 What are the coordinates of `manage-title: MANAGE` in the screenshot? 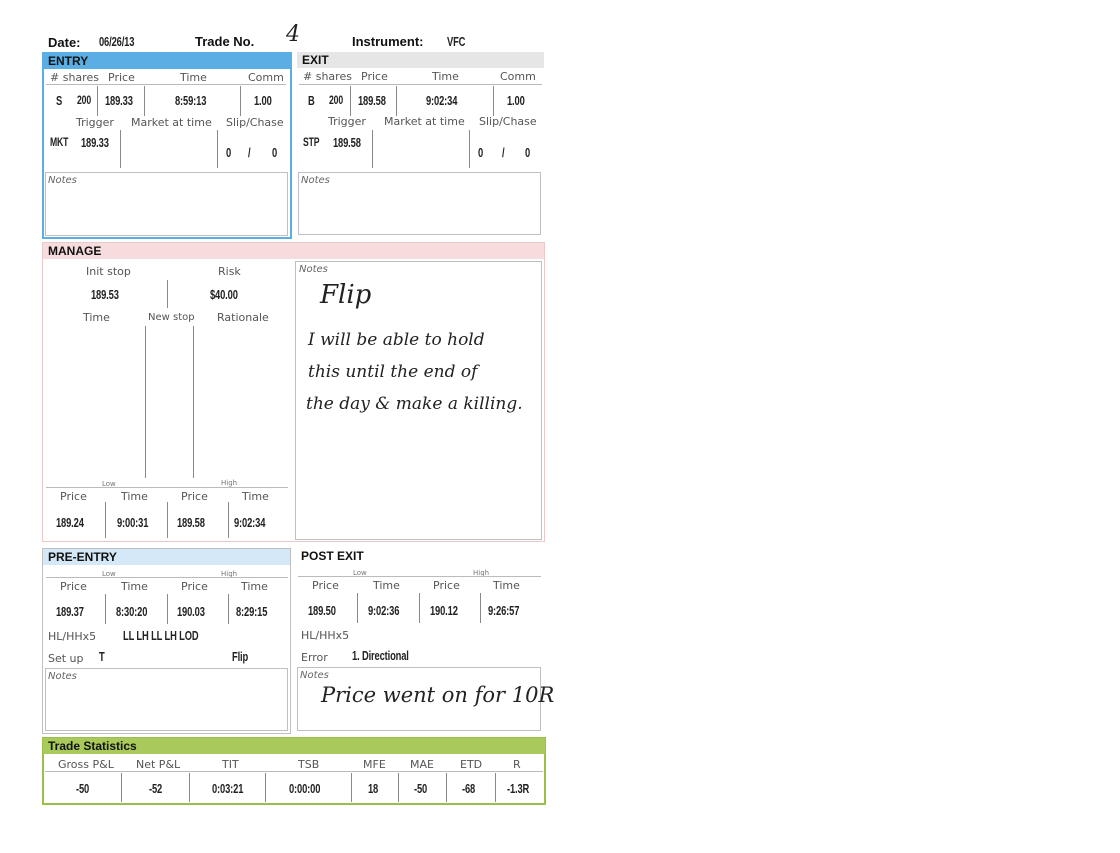 It's located at (293, 251).